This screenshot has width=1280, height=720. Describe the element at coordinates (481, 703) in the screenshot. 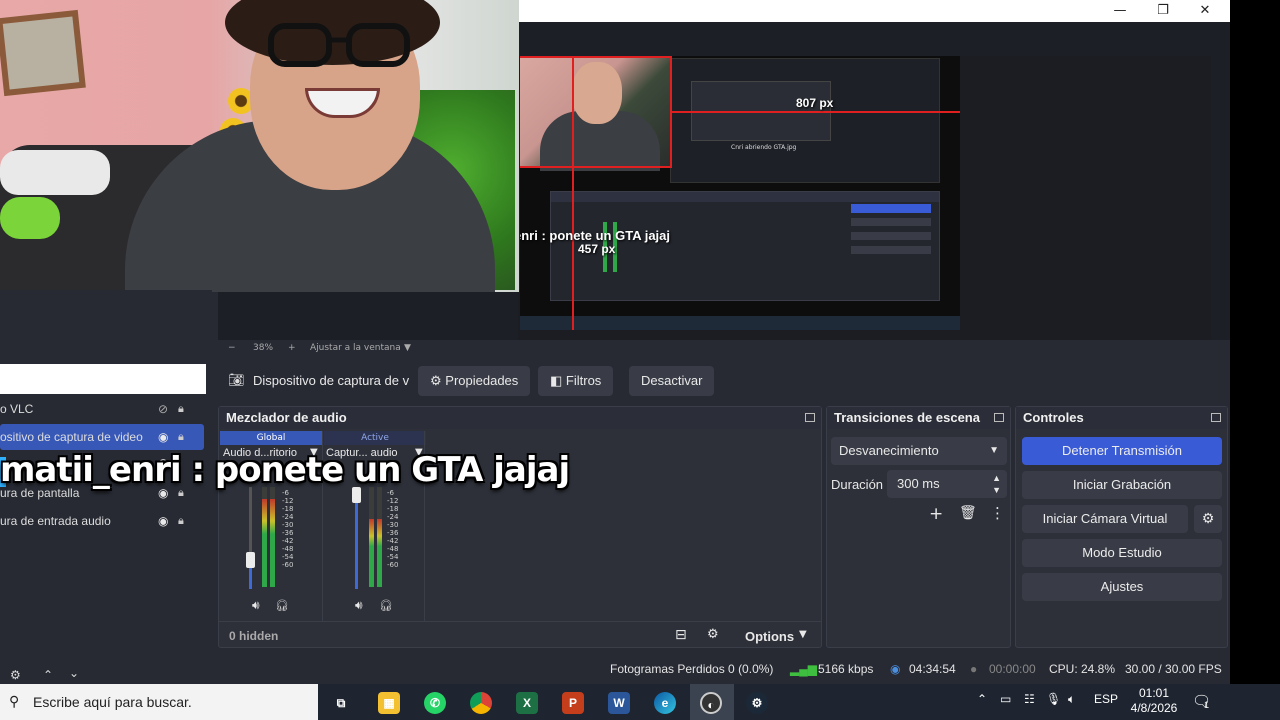

I see `chrome-icon` at that location.